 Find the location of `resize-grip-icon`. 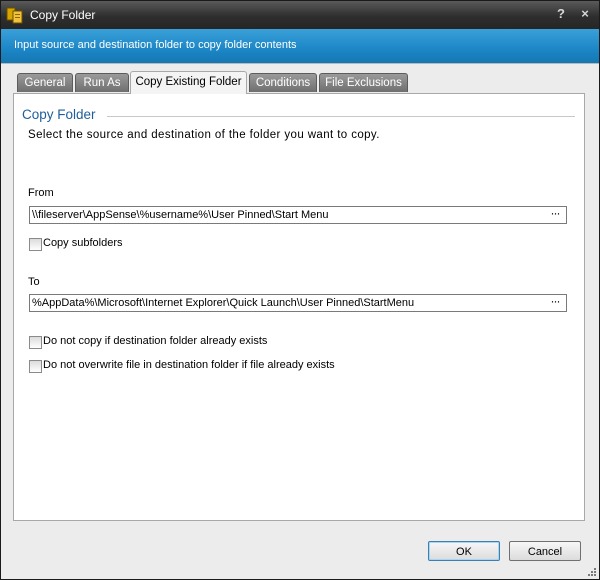

resize-grip-icon is located at coordinates (592, 572).